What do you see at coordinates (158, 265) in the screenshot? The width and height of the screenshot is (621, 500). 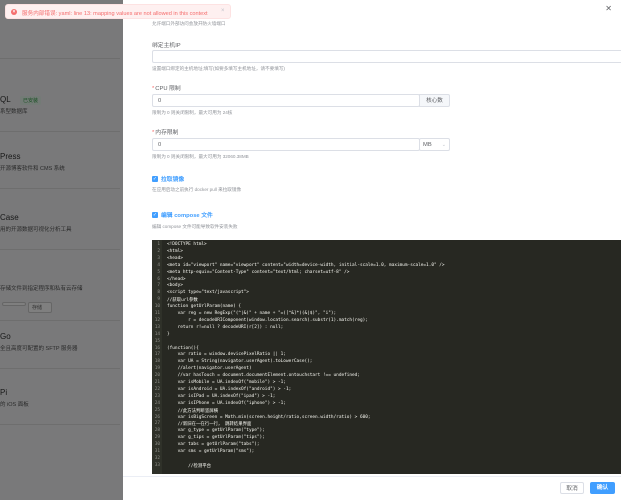 I see `line-number: 4` at bounding box center [158, 265].